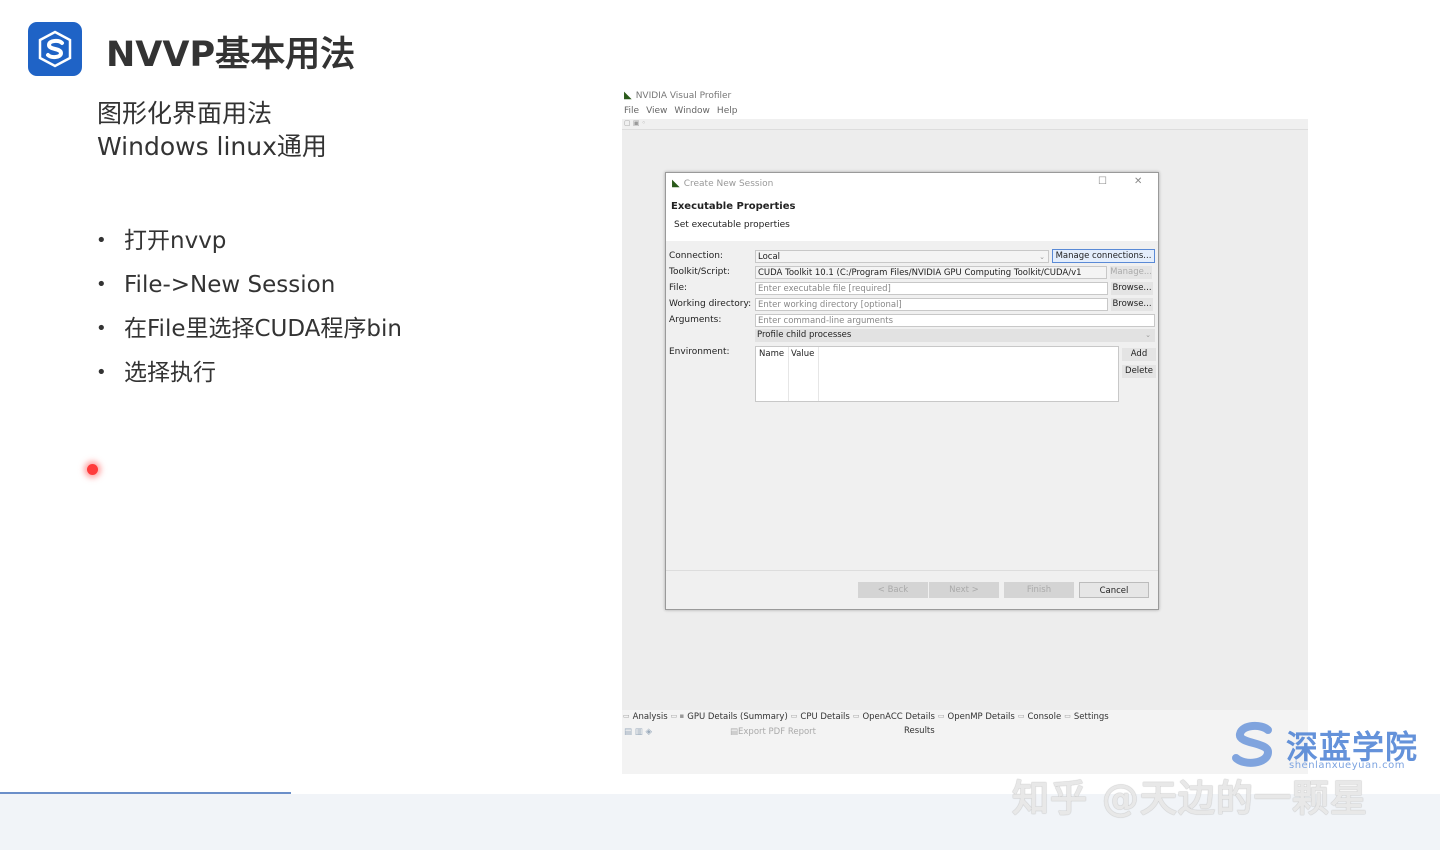 This screenshot has height=850, width=1440. I want to click on dialog-title: Create New Session, so click(728, 183).